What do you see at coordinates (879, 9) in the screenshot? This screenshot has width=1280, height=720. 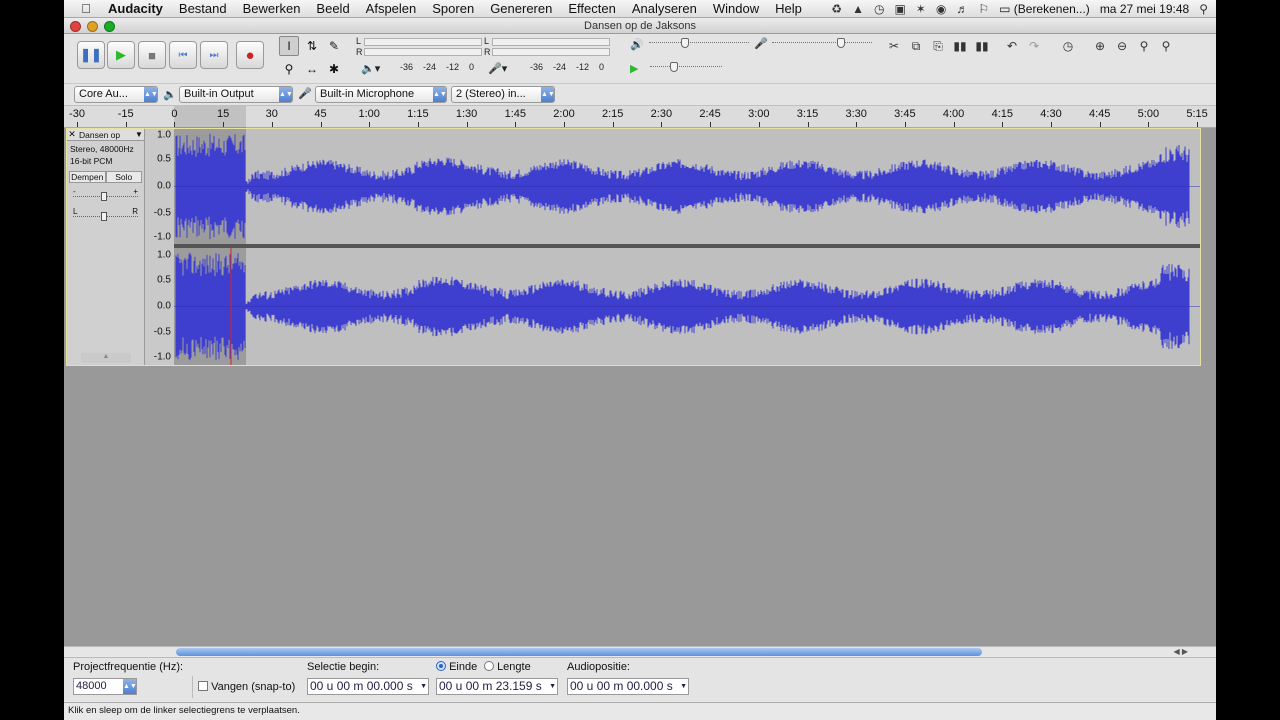 I see `time-machine-icon: ◷` at bounding box center [879, 9].